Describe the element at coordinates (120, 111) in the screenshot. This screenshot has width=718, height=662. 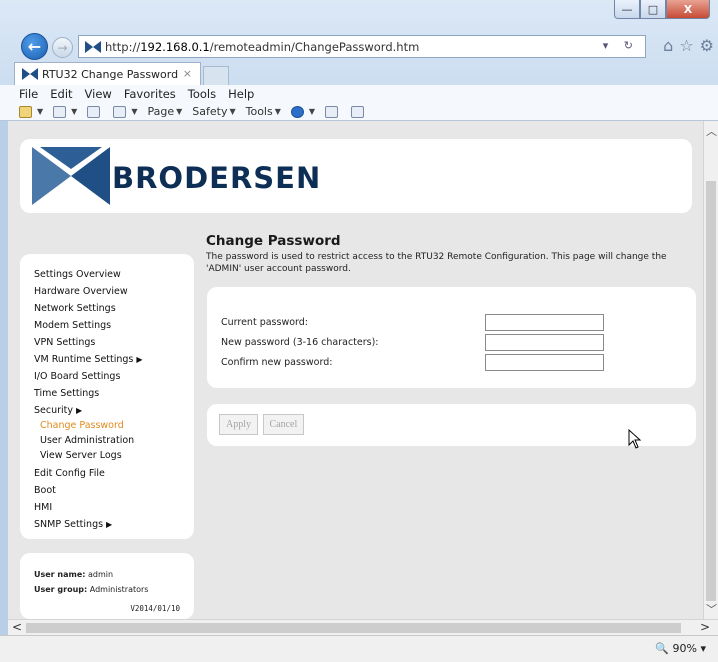
I see `print-icon` at that location.